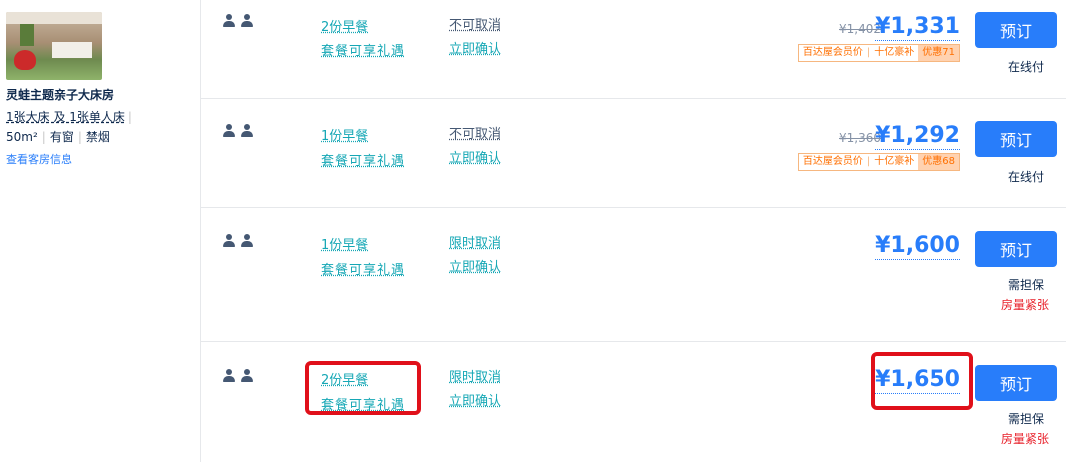 This screenshot has width=1080, height=462. I want to click on price: ¥1,292, so click(917, 136).